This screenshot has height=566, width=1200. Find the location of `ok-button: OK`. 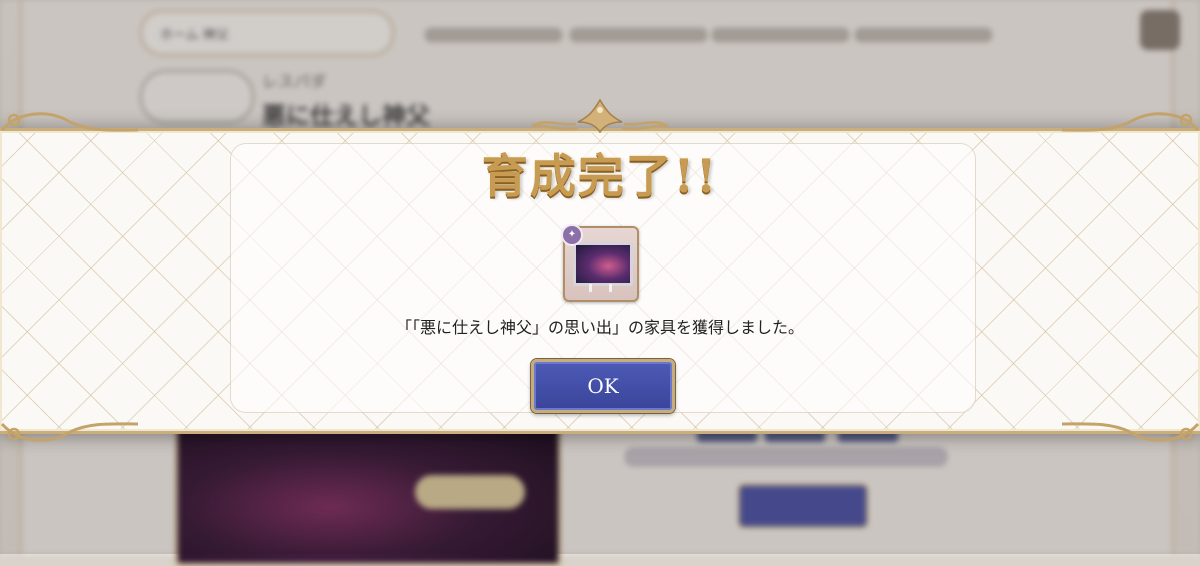

ok-button: OK is located at coordinates (603, 386).